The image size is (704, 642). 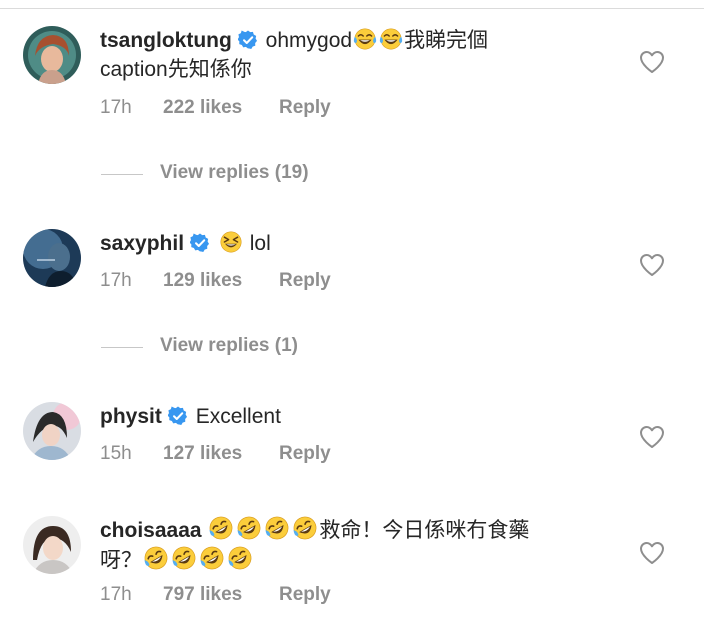 I want to click on comment-body-line2: 呀？, so click(x=121, y=560).